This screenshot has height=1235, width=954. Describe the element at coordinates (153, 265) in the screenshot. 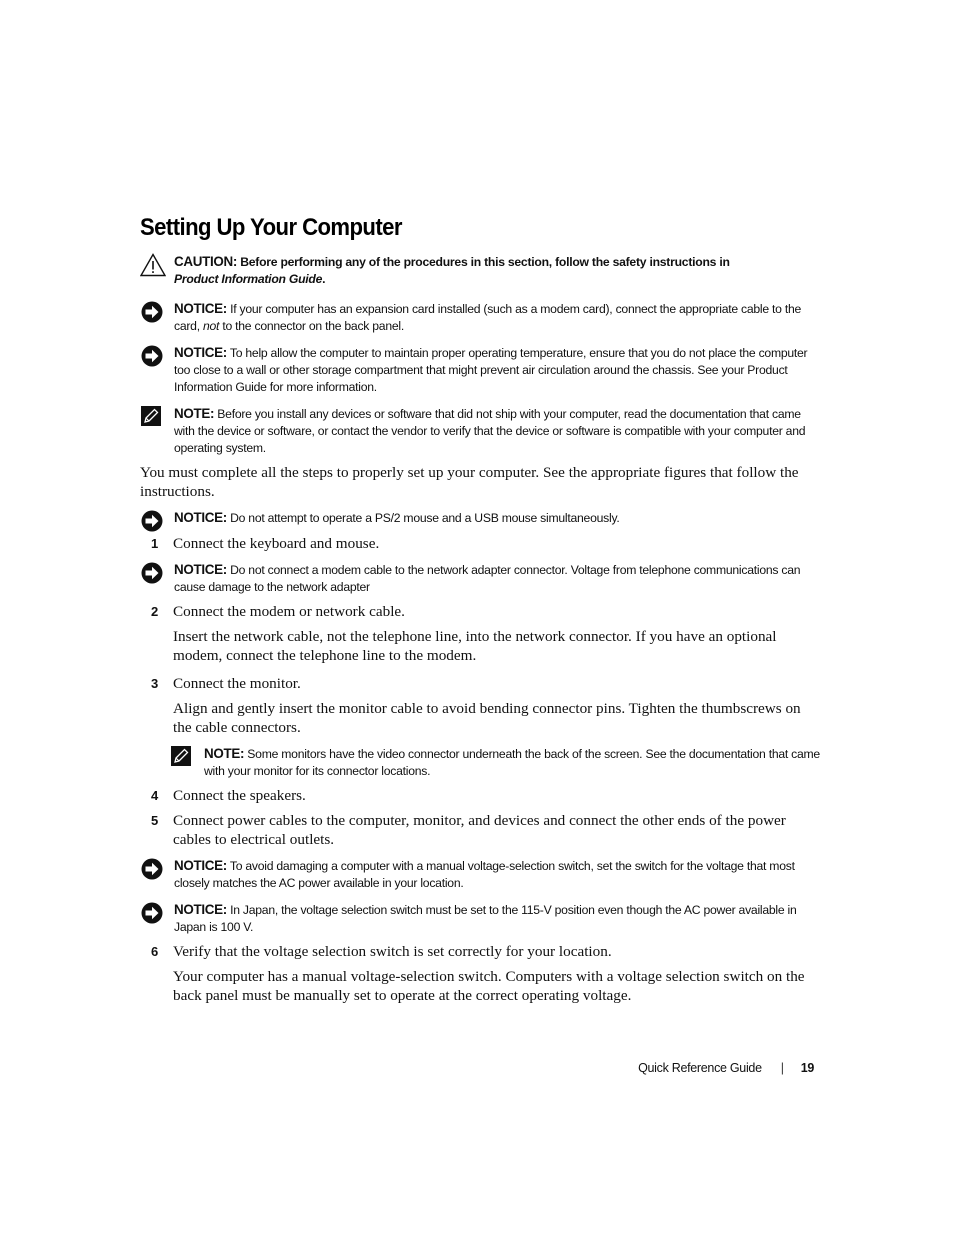

I see `warning-triangle-icon` at that location.